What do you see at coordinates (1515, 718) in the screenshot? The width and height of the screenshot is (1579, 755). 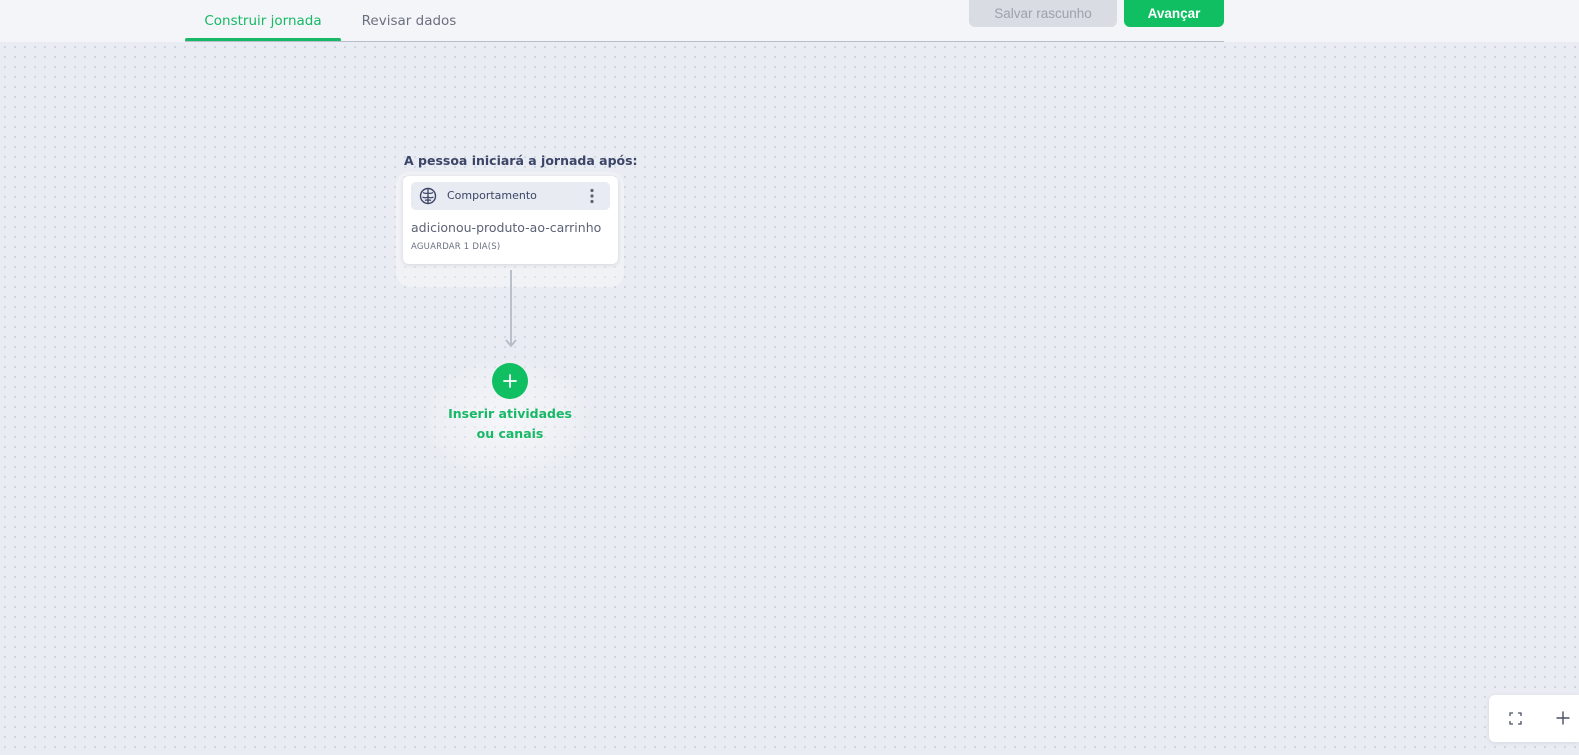 I see `fit-view-icon` at bounding box center [1515, 718].